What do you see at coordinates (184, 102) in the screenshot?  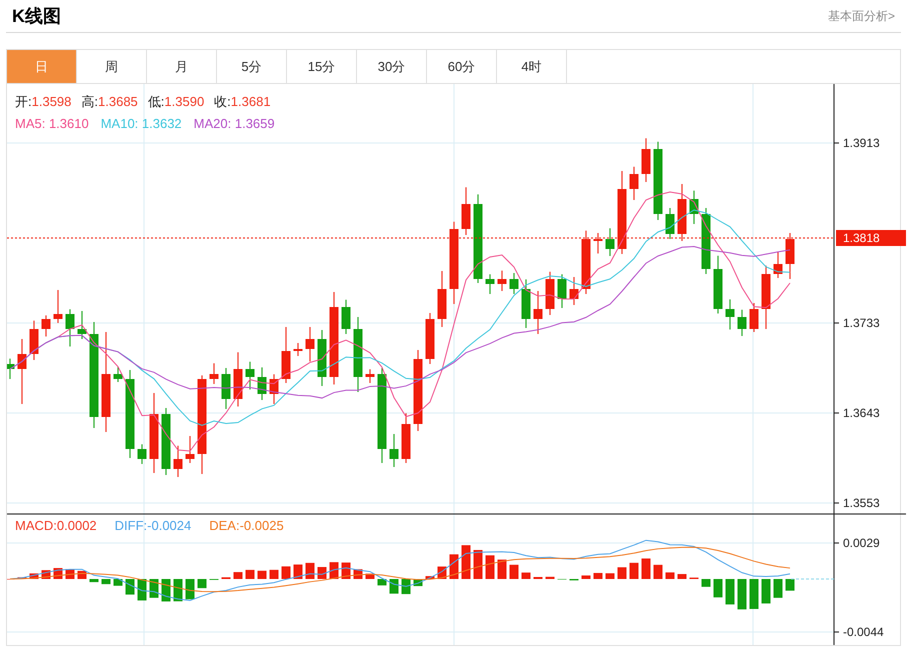 I see `ohlc-value: 1.3590` at bounding box center [184, 102].